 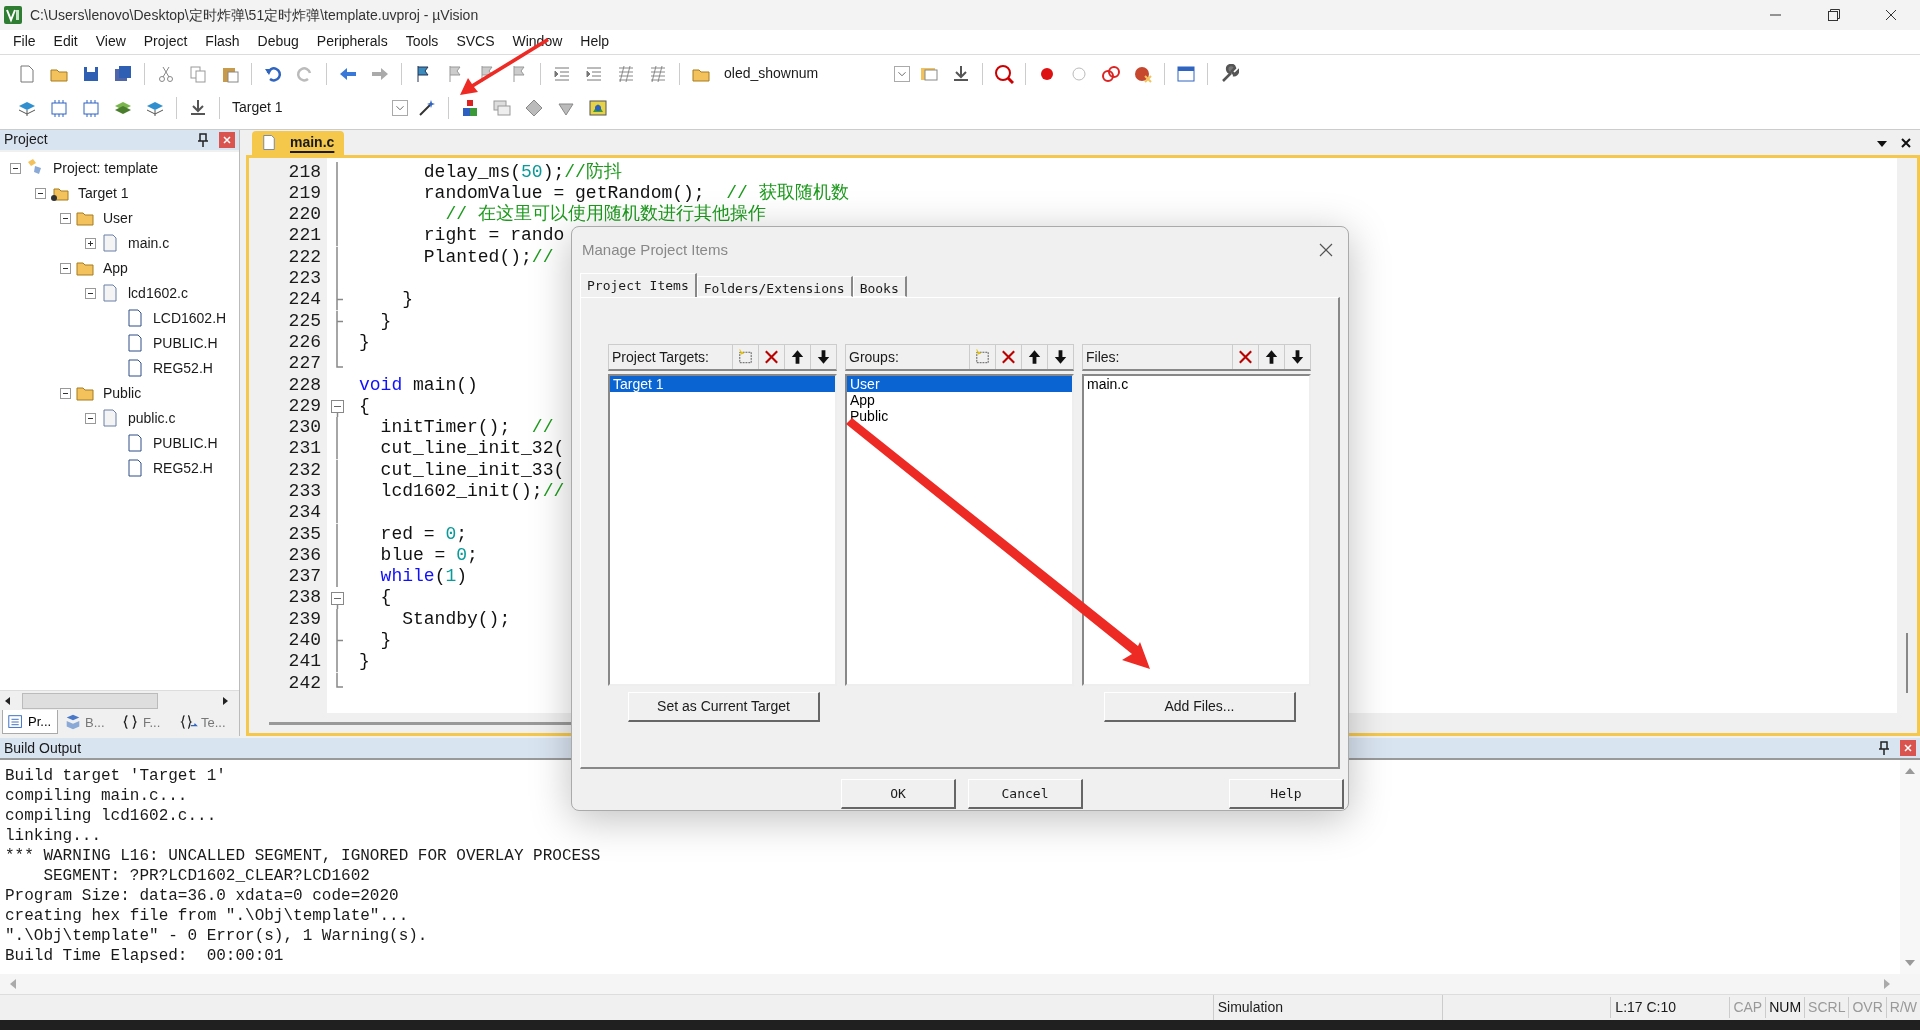 What do you see at coordinates (304, 405) in the screenshot?
I see `line-number: 229` at bounding box center [304, 405].